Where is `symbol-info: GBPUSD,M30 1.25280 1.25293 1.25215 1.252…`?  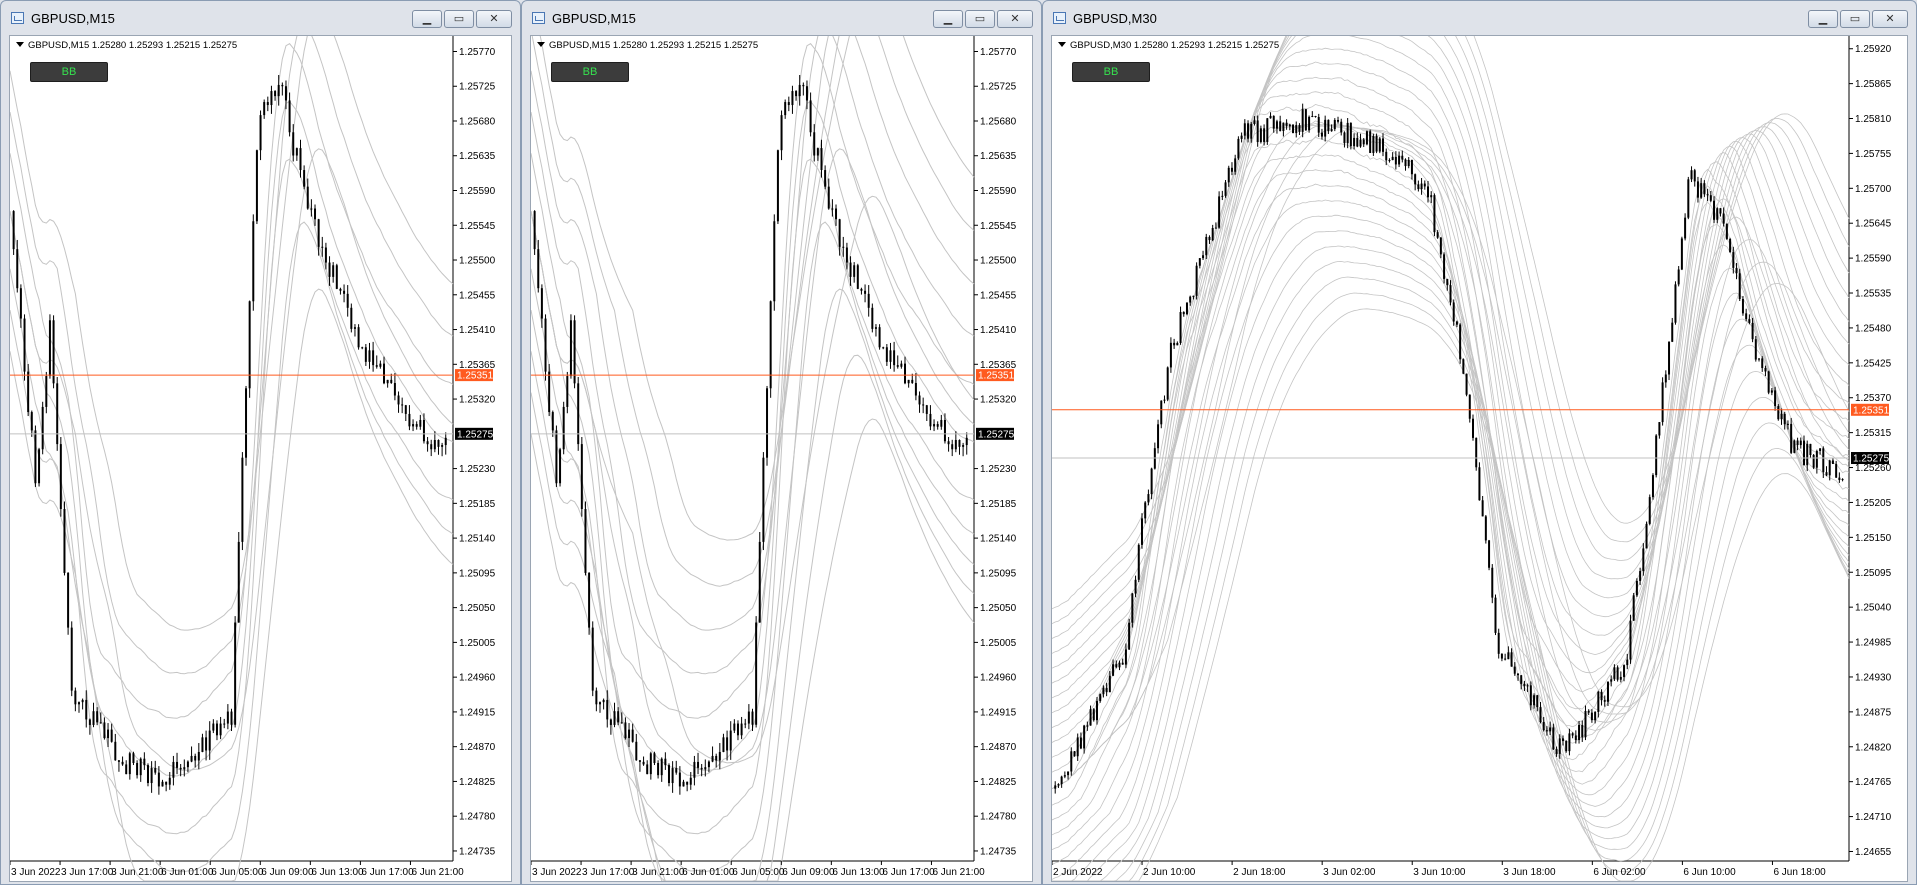 symbol-info: GBPUSD,M30 1.25280 1.25293 1.25215 1.252… is located at coordinates (1168, 45).